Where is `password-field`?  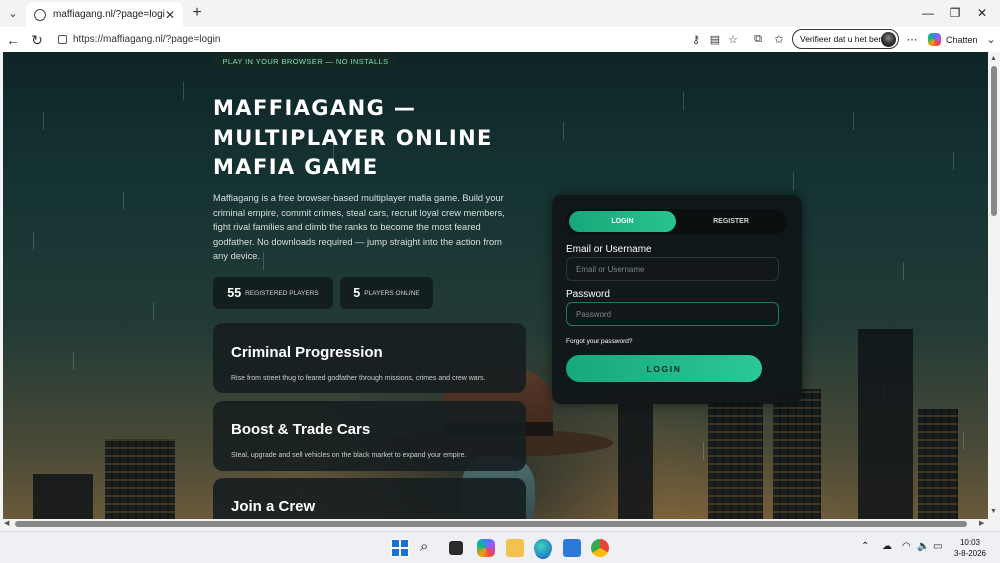
password-field is located at coordinates (672, 314).